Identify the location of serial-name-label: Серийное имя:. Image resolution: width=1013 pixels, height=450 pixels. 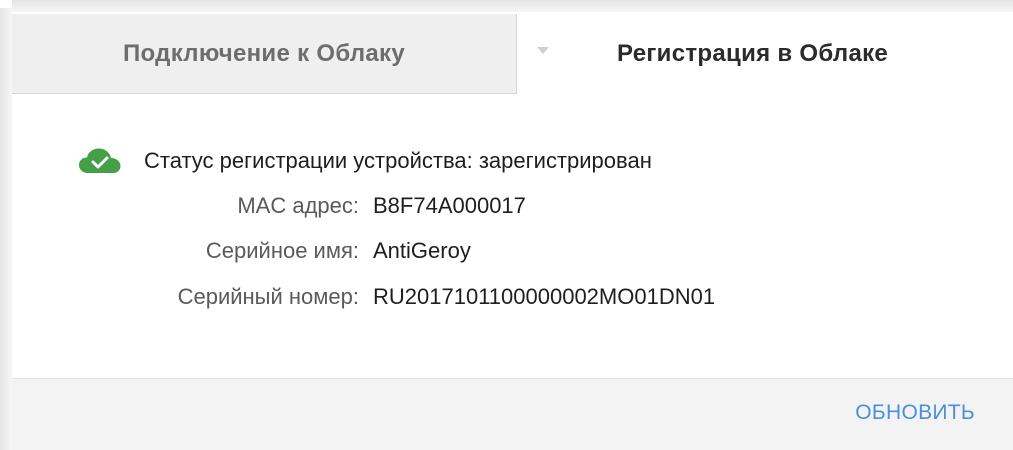
(282, 250).